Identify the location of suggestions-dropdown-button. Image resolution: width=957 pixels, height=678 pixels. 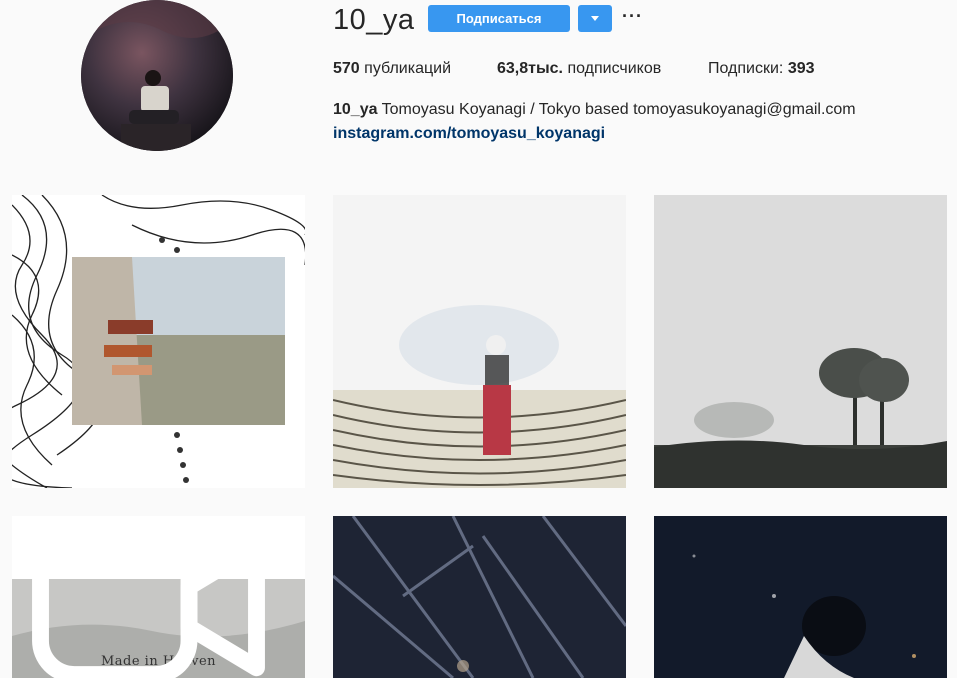
(595, 18).